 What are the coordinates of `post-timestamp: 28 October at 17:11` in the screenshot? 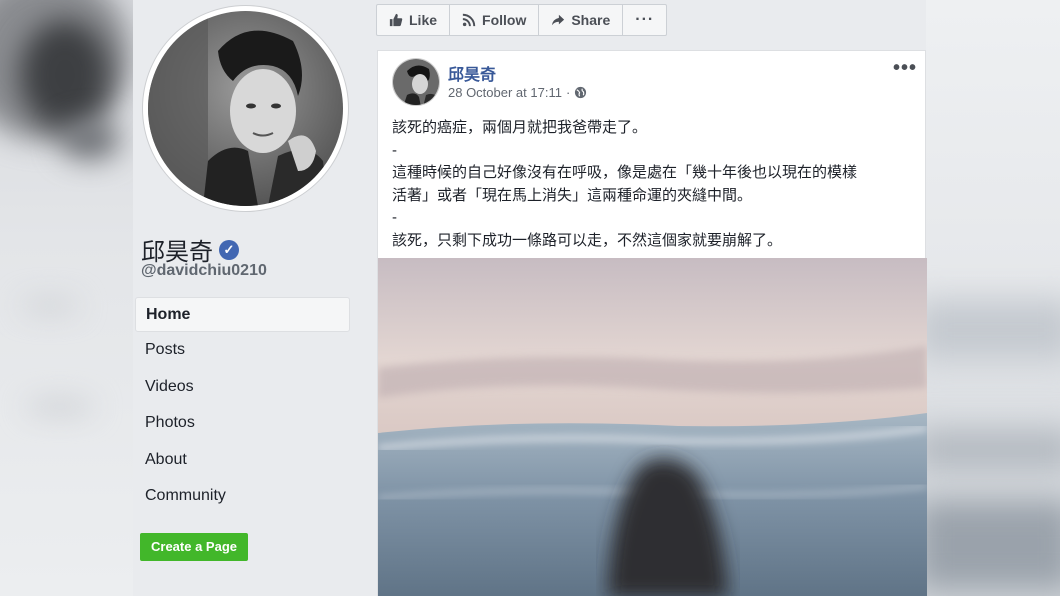 It's located at (505, 92).